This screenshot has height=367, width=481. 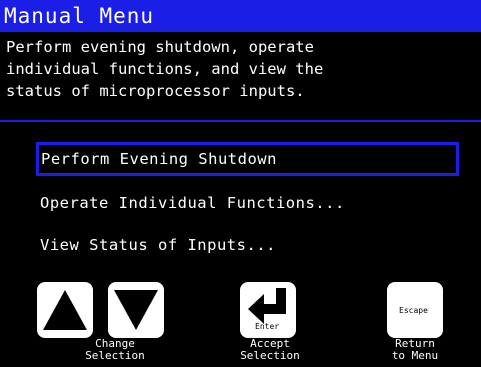 What do you see at coordinates (268, 310) in the screenshot?
I see `enter-button: Enter` at bounding box center [268, 310].